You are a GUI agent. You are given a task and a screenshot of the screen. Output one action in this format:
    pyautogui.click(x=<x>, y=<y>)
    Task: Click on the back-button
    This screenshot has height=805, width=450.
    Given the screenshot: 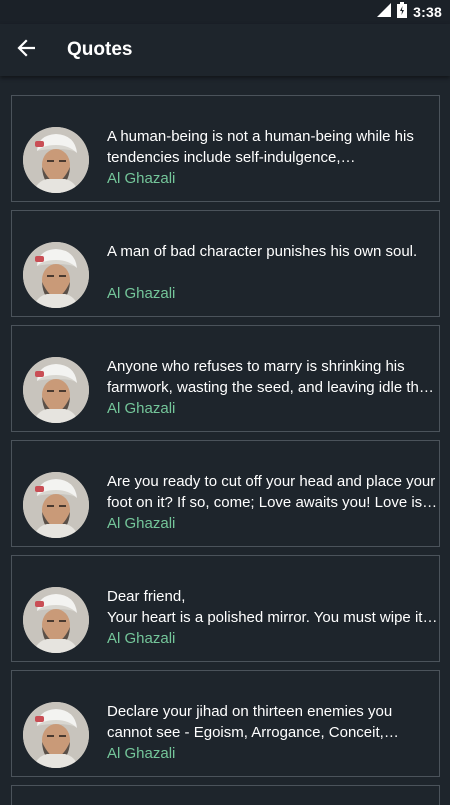 What is the action you would take?
    pyautogui.click(x=26, y=50)
    